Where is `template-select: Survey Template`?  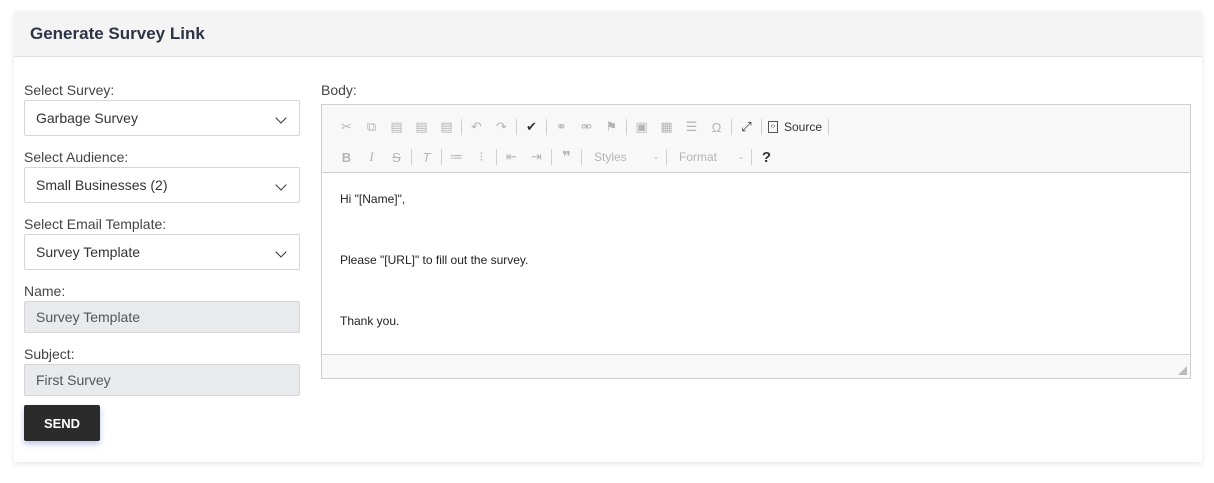
template-select: Survey Template is located at coordinates (162, 252).